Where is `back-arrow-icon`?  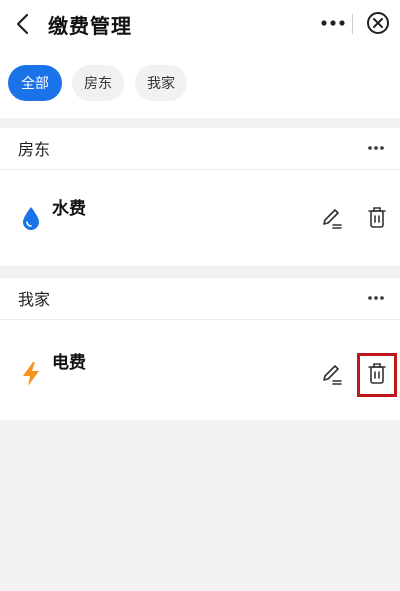 back-arrow-icon is located at coordinates (23, 24).